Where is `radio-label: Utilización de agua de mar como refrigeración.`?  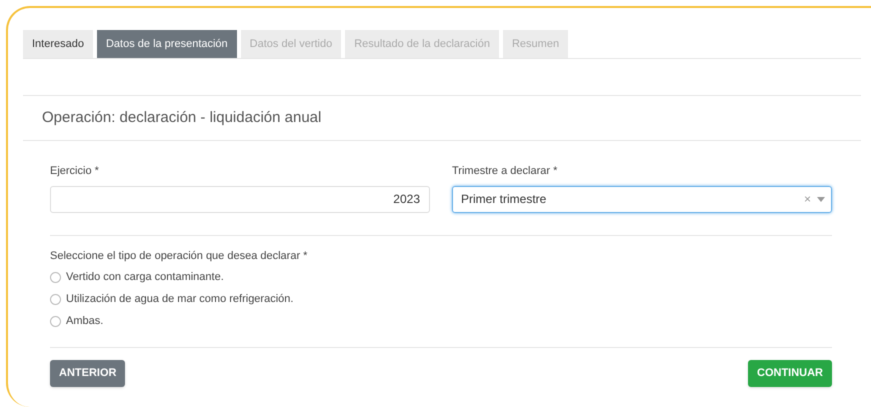 radio-label: Utilización de agua de mar como refrigeración. is located at coordinates (180, 299).